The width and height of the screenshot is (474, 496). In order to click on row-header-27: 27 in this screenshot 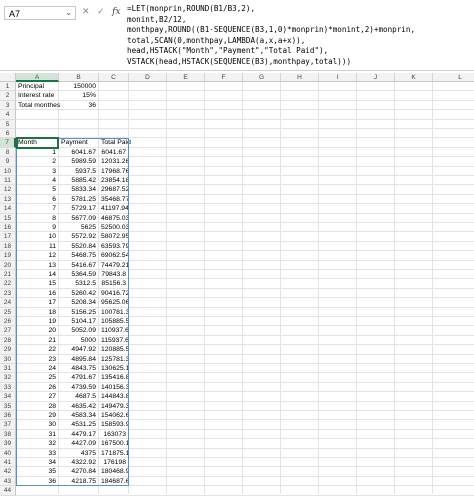, I will do `click(8, 331)`.